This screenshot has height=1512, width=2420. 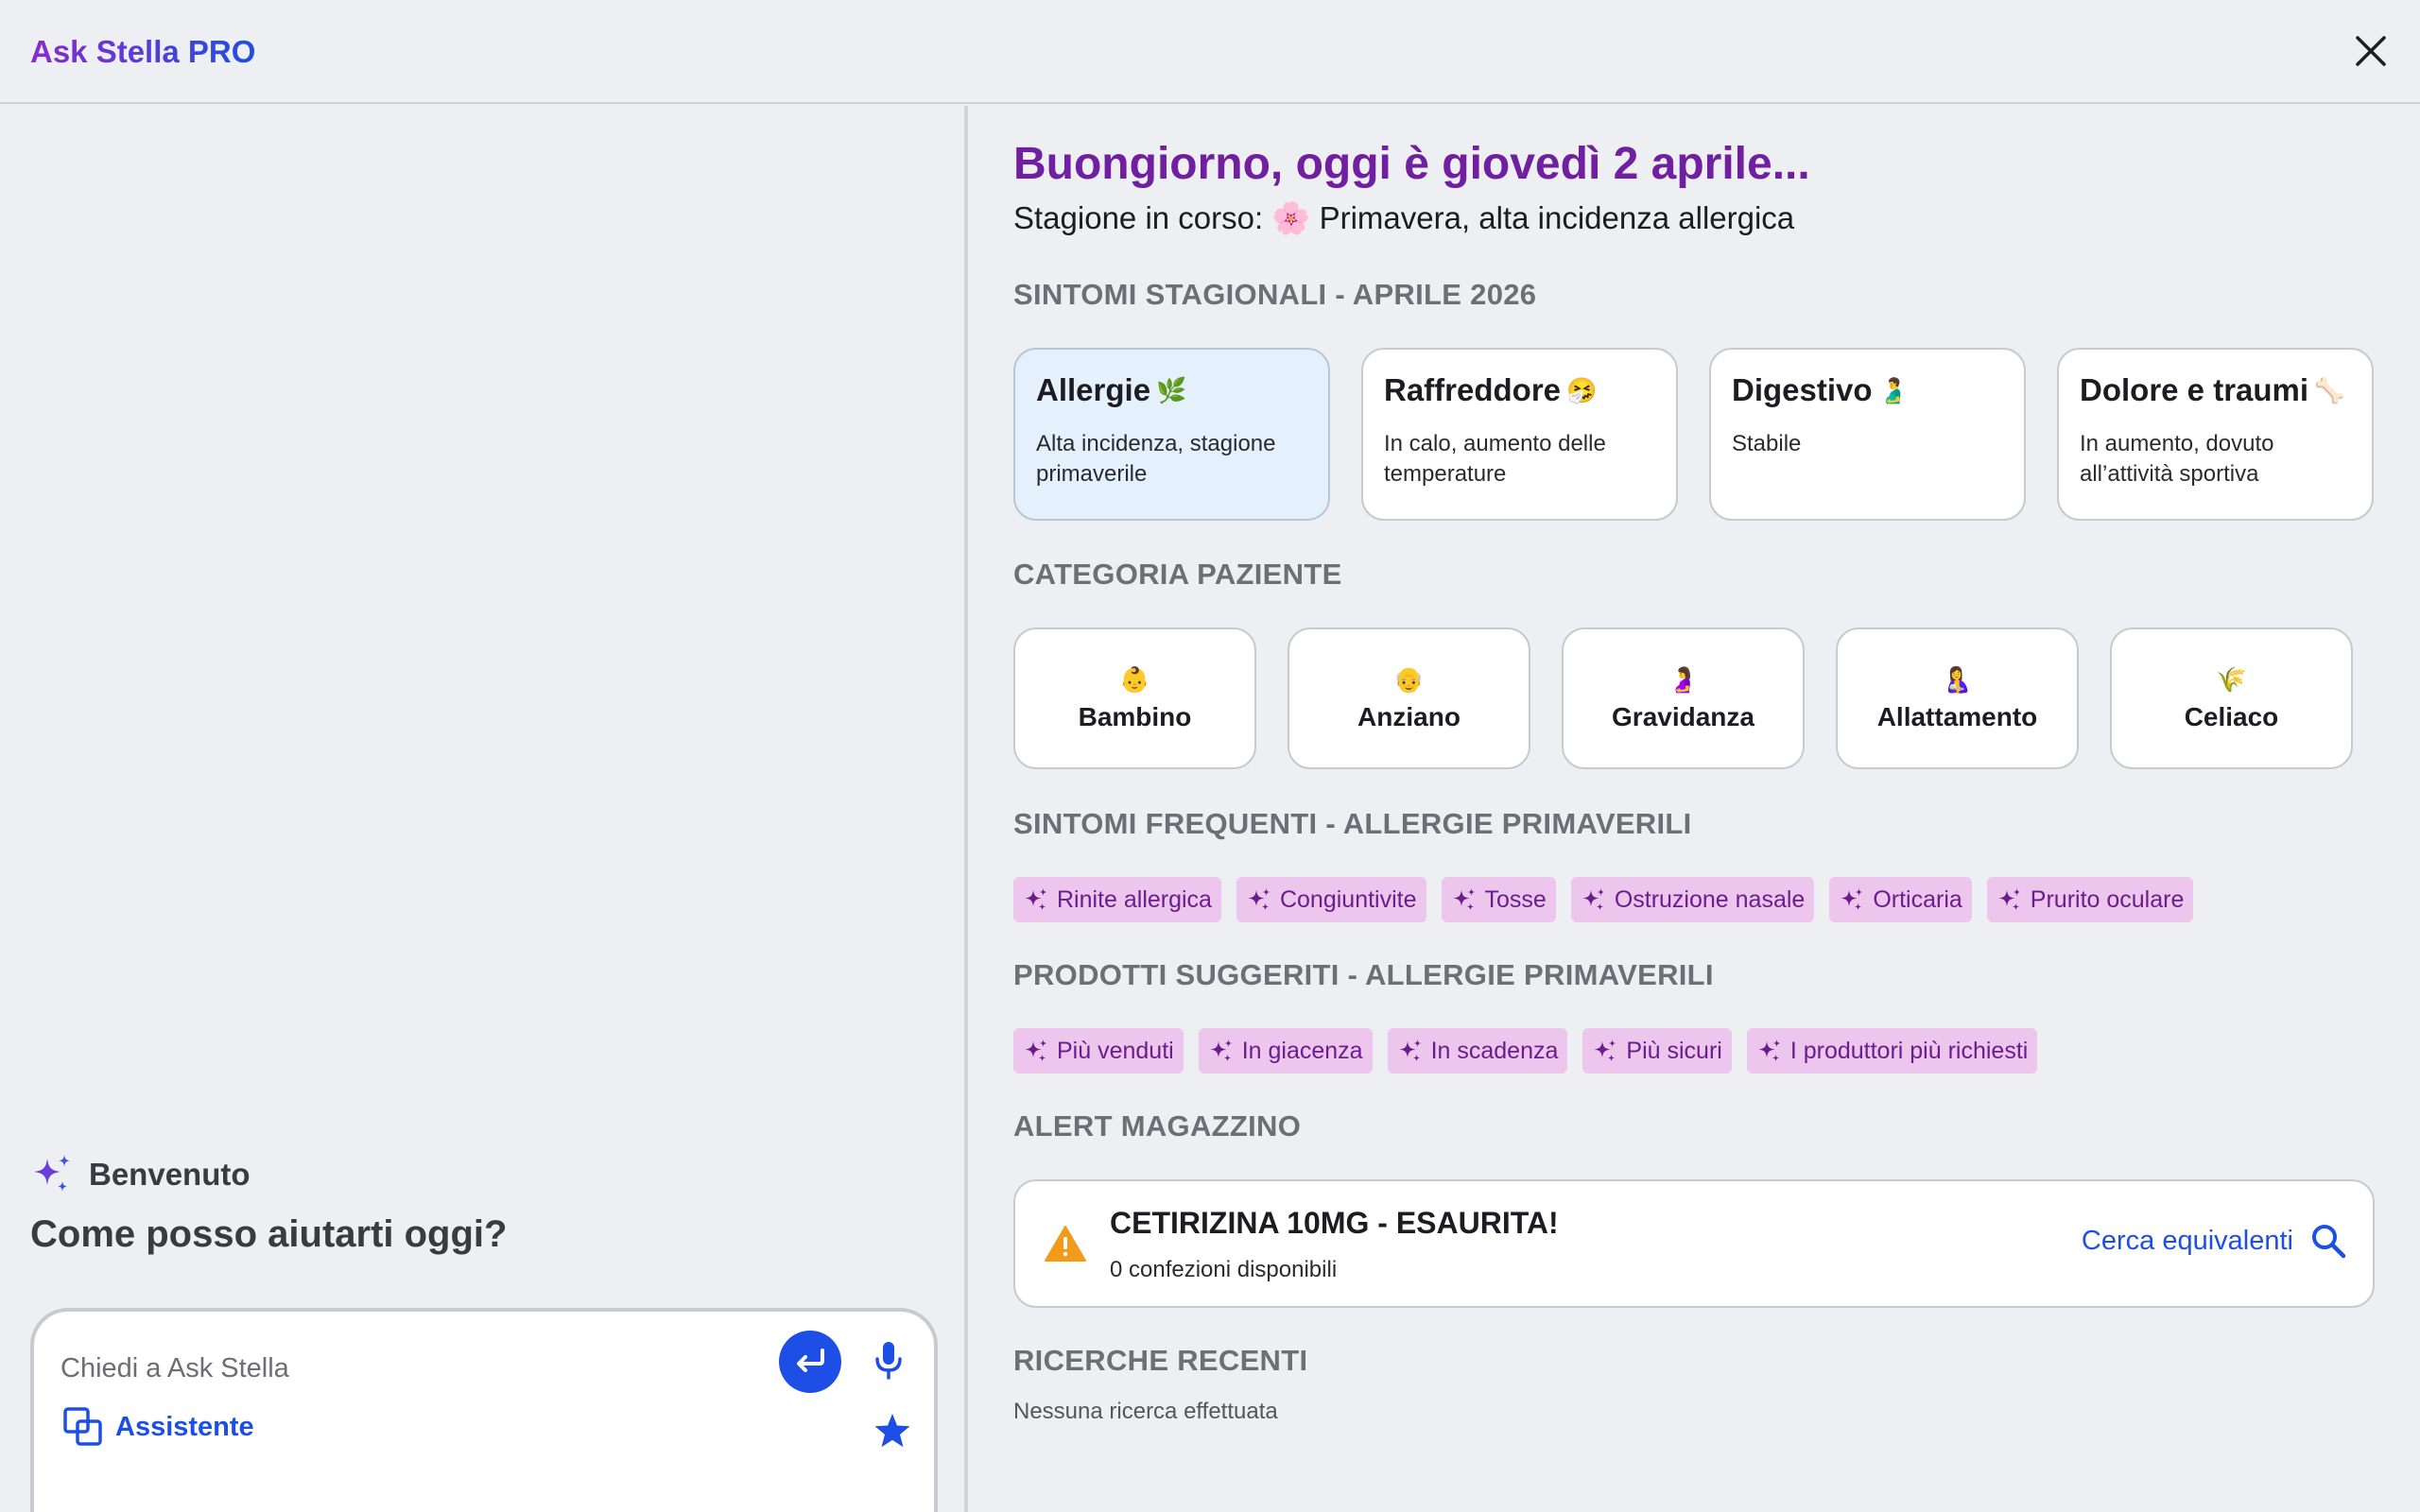 What do you see at coordinates (1134, 698) in the screenshot?
I see `patient-category-bambino: 👶 Bambino` at bounding box center [1134, 698].